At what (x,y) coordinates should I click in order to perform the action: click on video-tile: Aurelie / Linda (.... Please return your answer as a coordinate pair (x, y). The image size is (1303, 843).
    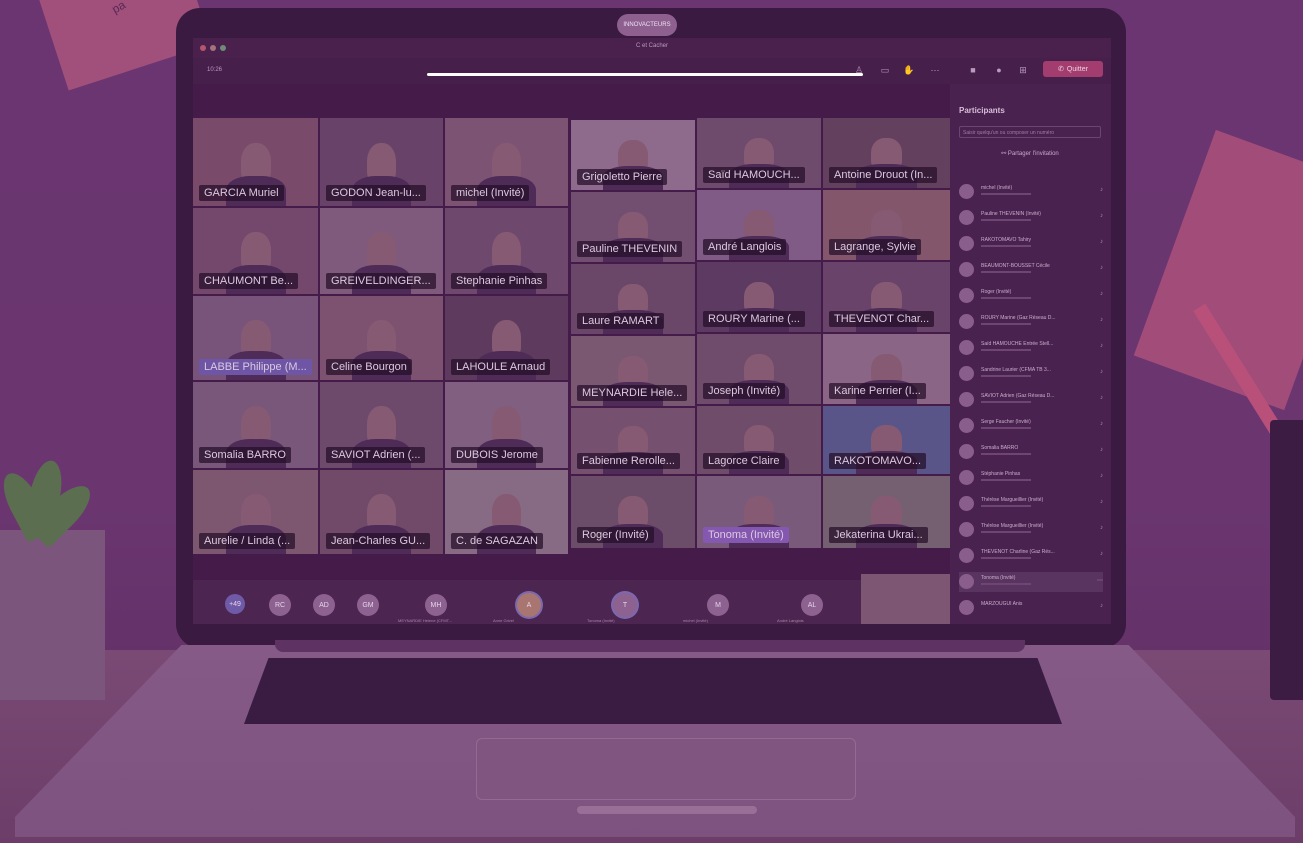
    Looking at the image, I should click on (255, 512).